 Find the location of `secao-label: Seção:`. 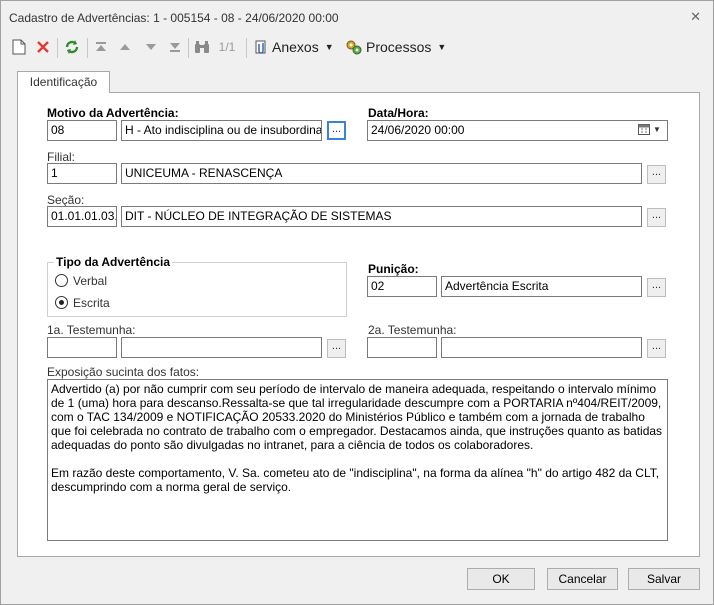

secao-label: Seção: is located at coordinates (66, 200).